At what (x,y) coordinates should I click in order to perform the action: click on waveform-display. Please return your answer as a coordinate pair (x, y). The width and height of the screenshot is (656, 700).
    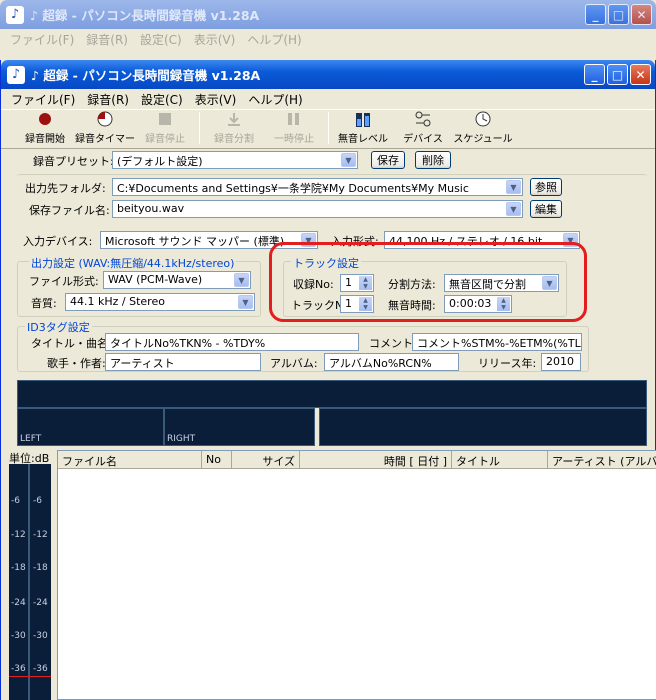
    Looking at the image, I should click on (483, 427).